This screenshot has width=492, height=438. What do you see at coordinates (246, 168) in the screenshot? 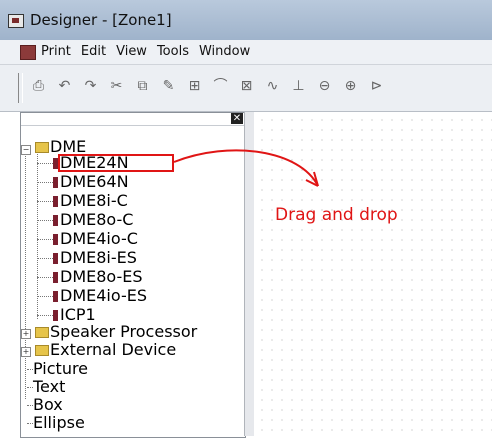
I see `drag-arrow` at bounding box center [246, 168].